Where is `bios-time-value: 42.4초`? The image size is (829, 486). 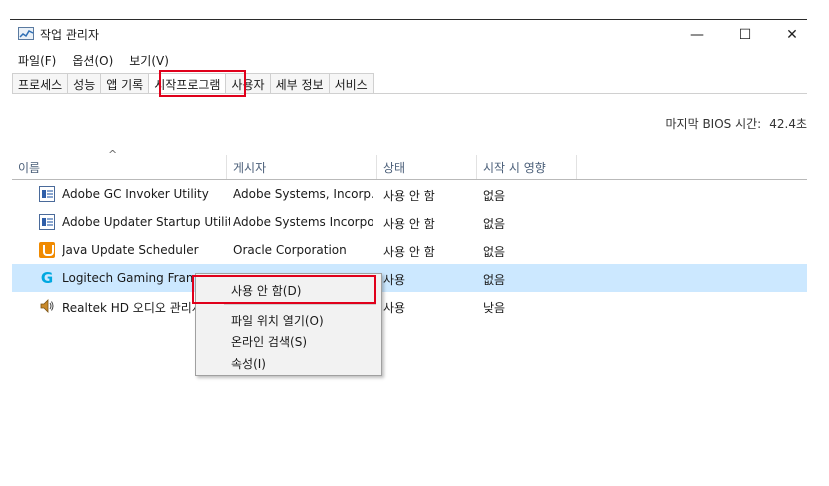 bios-time-value: 42.4초 is located at coordinates (788, 124).